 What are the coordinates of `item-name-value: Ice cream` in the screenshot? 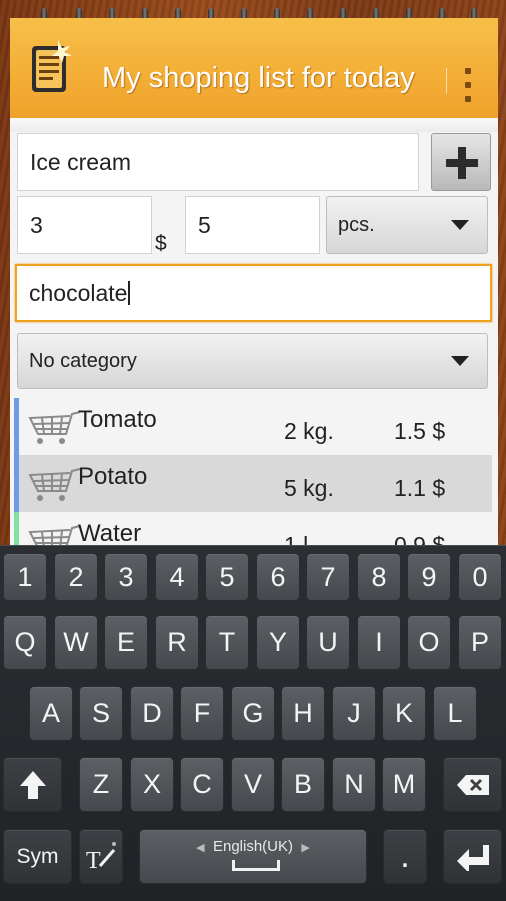 It's located at (80, 161).